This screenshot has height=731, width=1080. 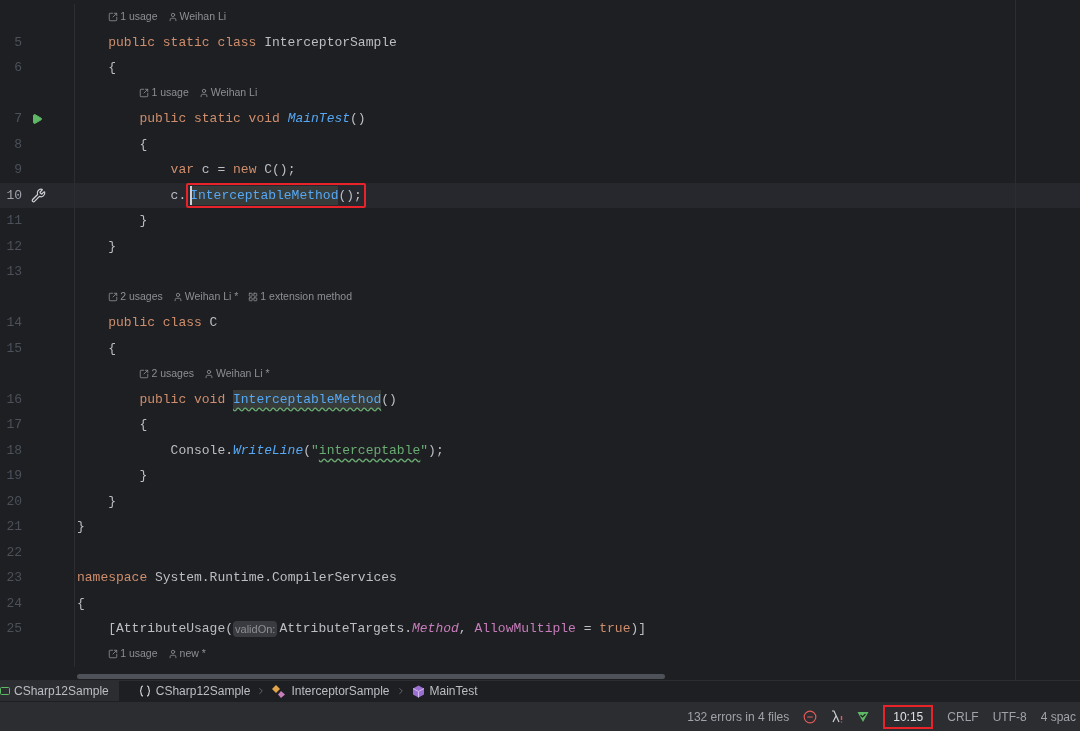 What do you see at coordinates (155, 323) in the screenshot?
I see `code-token: public class` at bounding box center [155, 323].